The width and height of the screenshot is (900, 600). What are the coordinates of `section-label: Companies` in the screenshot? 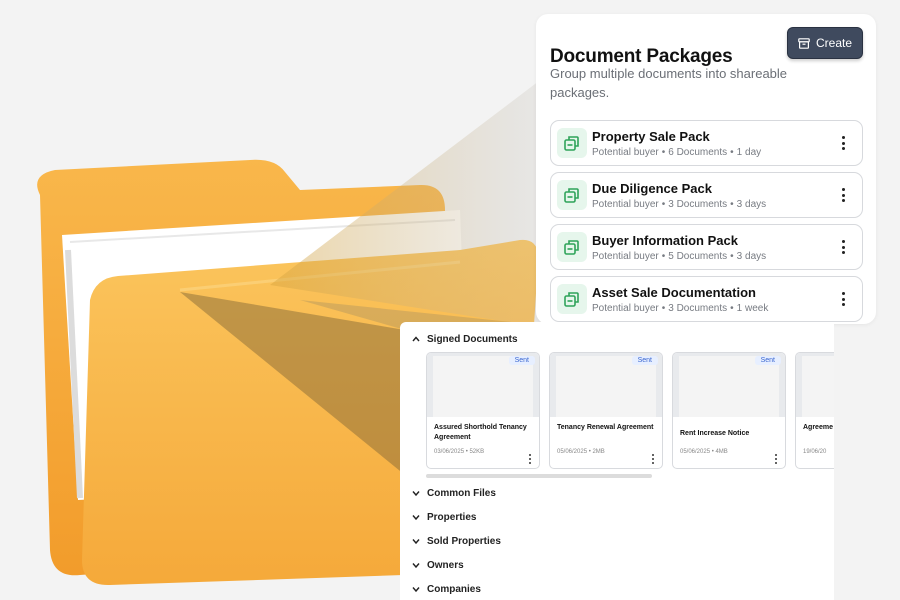 It's located at (454, 589).